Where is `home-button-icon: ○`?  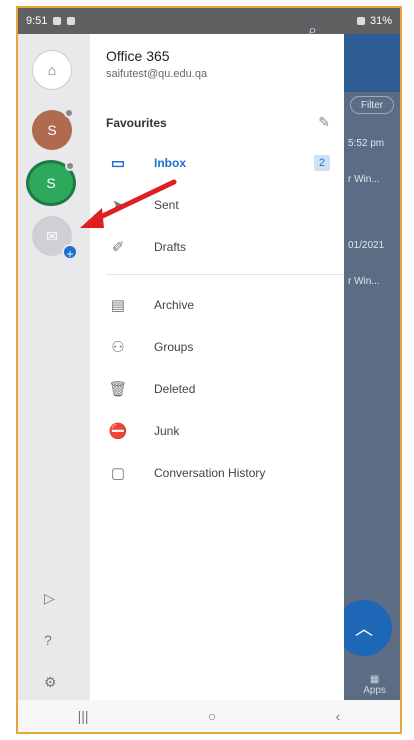
home-button-icon: ○ is located at coordinates (212, 716).